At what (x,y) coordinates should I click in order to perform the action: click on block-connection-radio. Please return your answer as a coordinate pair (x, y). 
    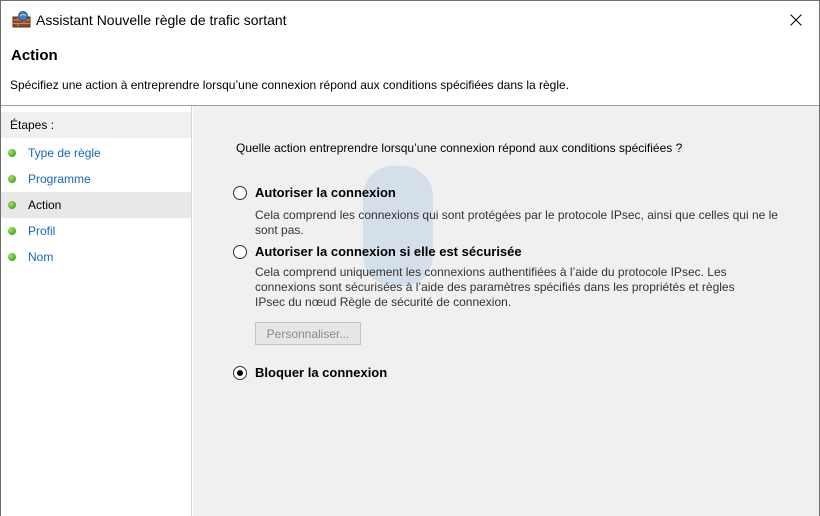
    Looking at the image, I should click on (240, 373).